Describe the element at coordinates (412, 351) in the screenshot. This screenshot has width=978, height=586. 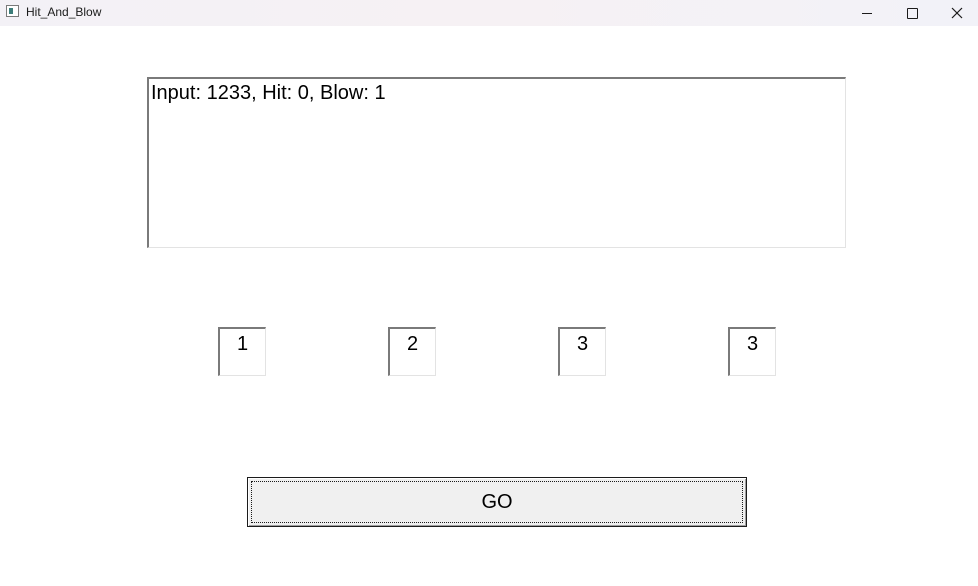
I see `digit-input-2: 2` at that location.